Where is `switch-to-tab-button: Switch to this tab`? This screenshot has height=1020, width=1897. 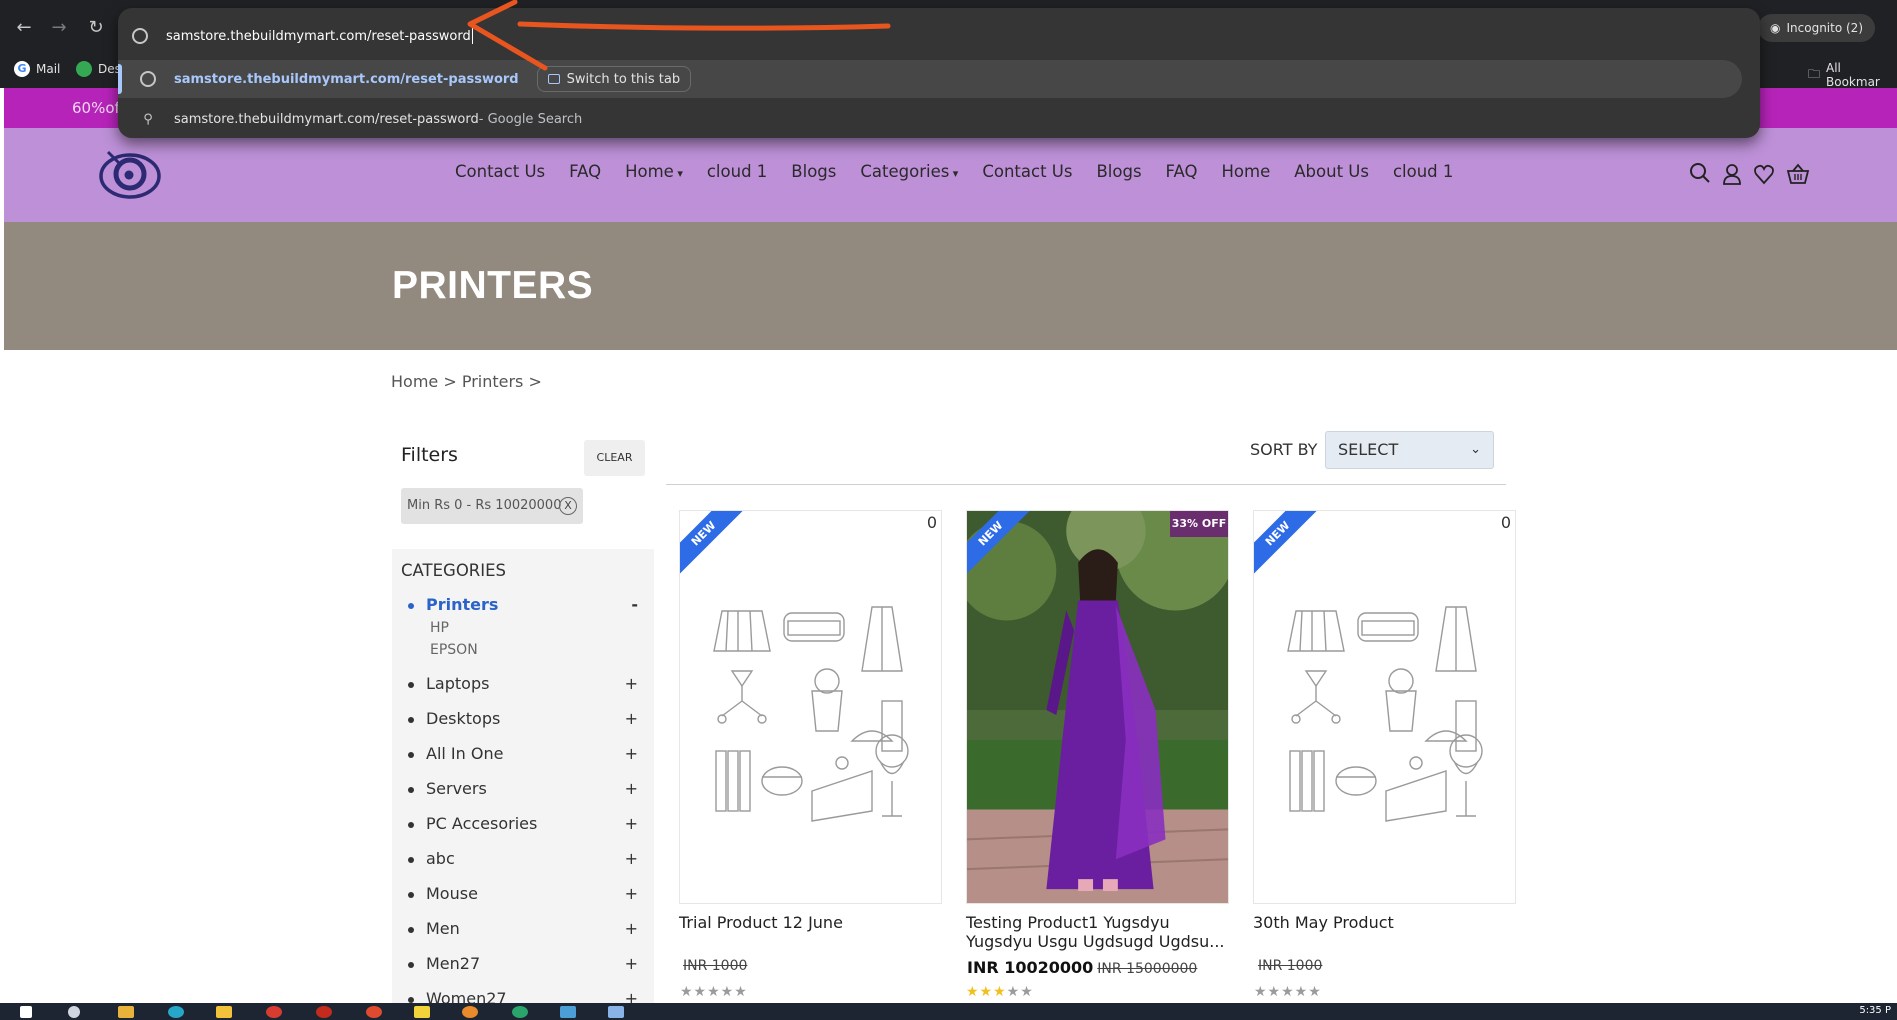
switch-to-tab-button: Switch to this tab is located at coordinates (614, 79).